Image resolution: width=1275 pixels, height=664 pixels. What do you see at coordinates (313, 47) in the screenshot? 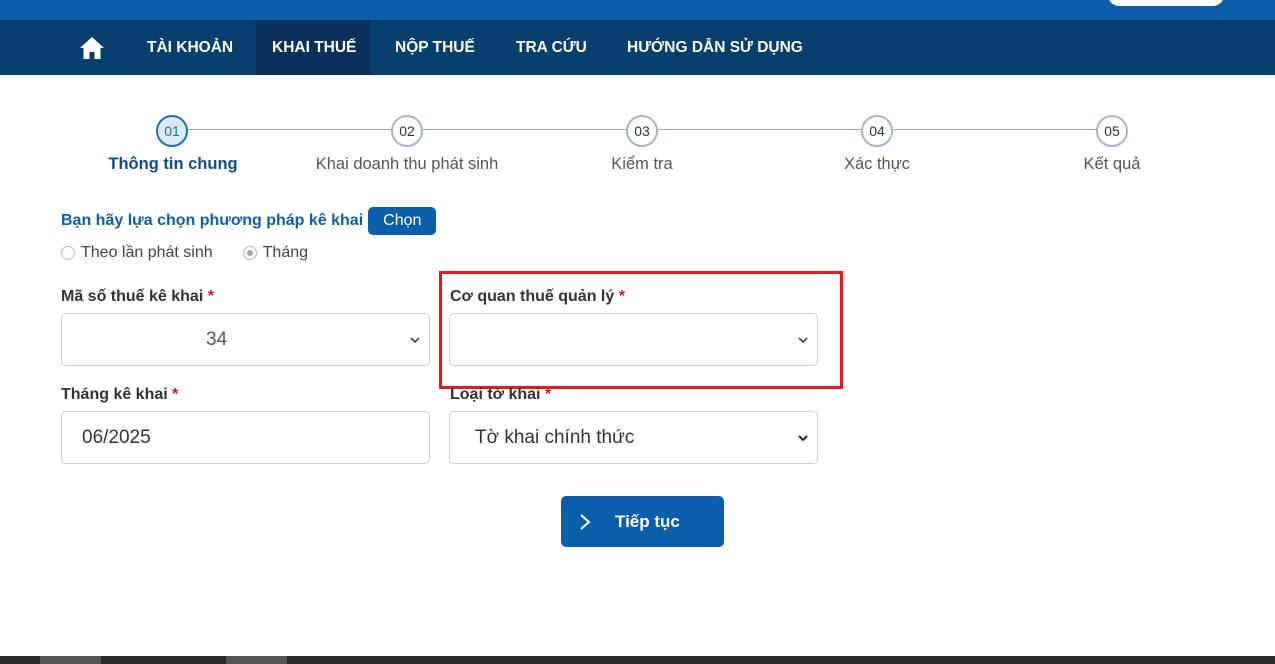
I see `nav-item-declare-tax: KHAI THUẾ` at bounding box center [313, 47].